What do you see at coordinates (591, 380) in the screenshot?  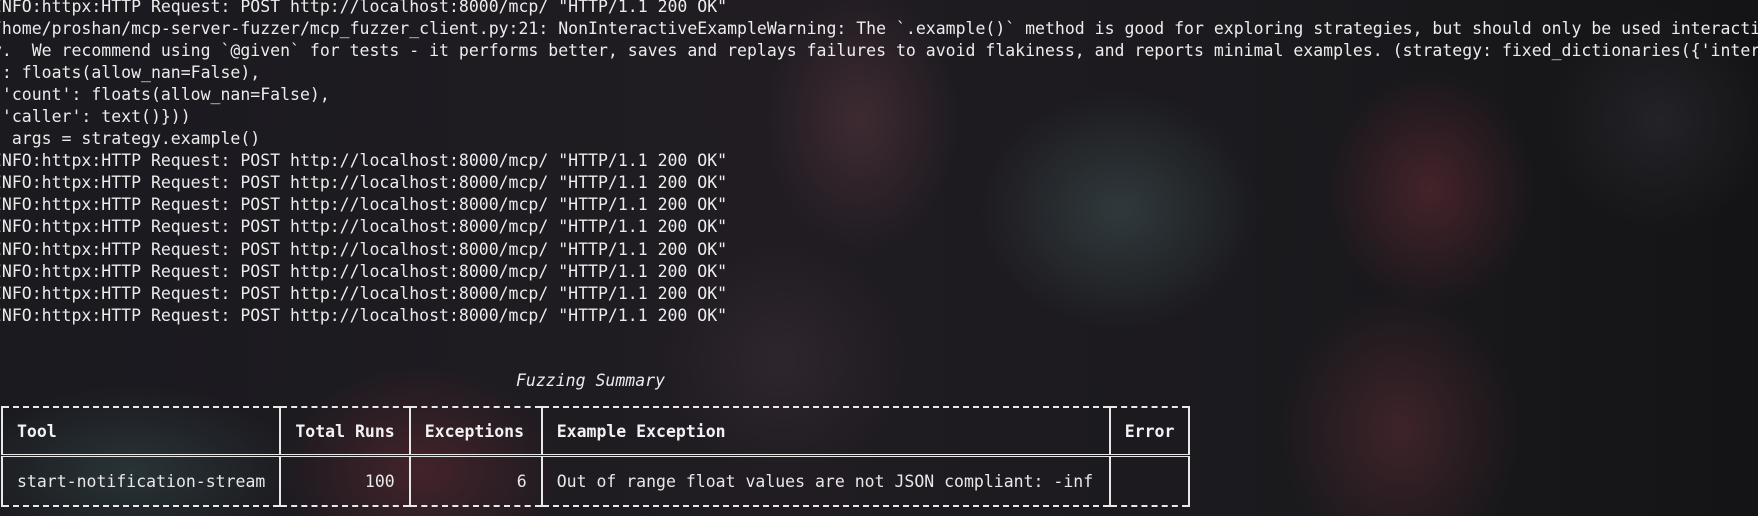 I see `summary-title: Fuzzing Summary` at bounding box center [591, 380].